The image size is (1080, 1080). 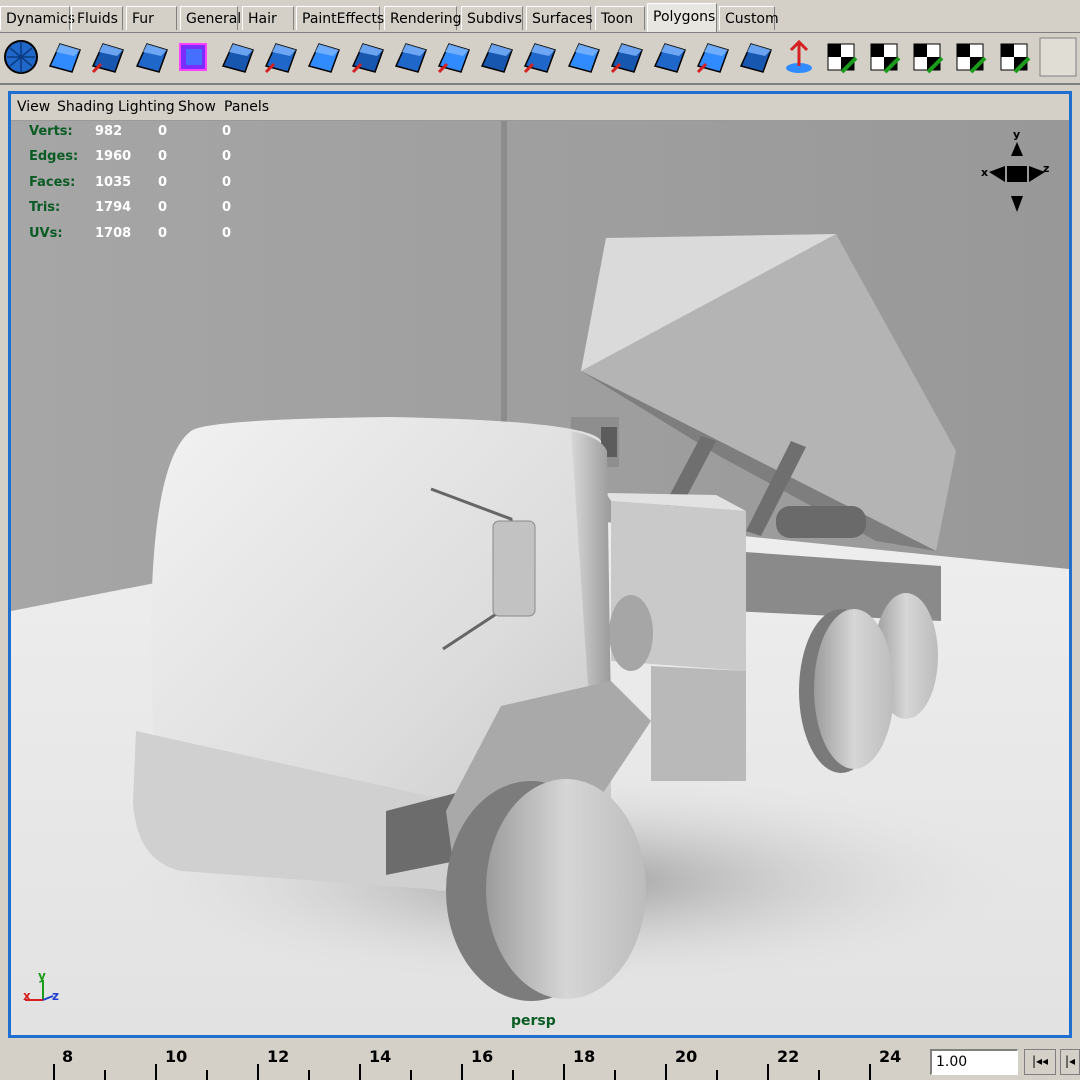 I want to click on view-cube-down-arrow, so click(x=1017, y=204).